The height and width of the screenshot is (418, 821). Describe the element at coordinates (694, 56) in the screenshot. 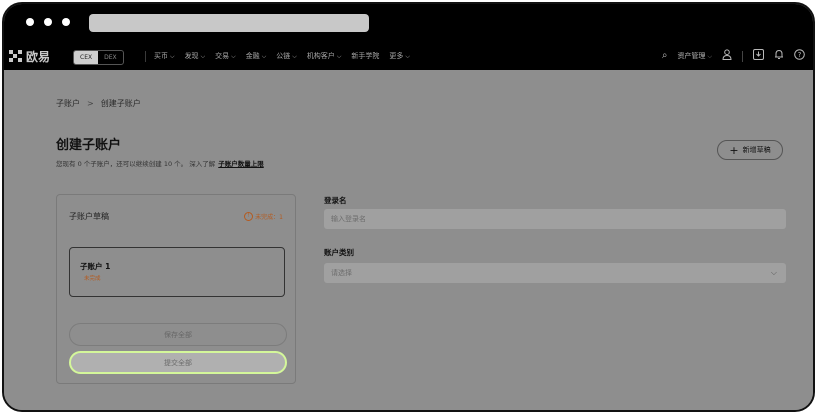

I see `asset-management-menu: 资产管理 ⌵` at that location.